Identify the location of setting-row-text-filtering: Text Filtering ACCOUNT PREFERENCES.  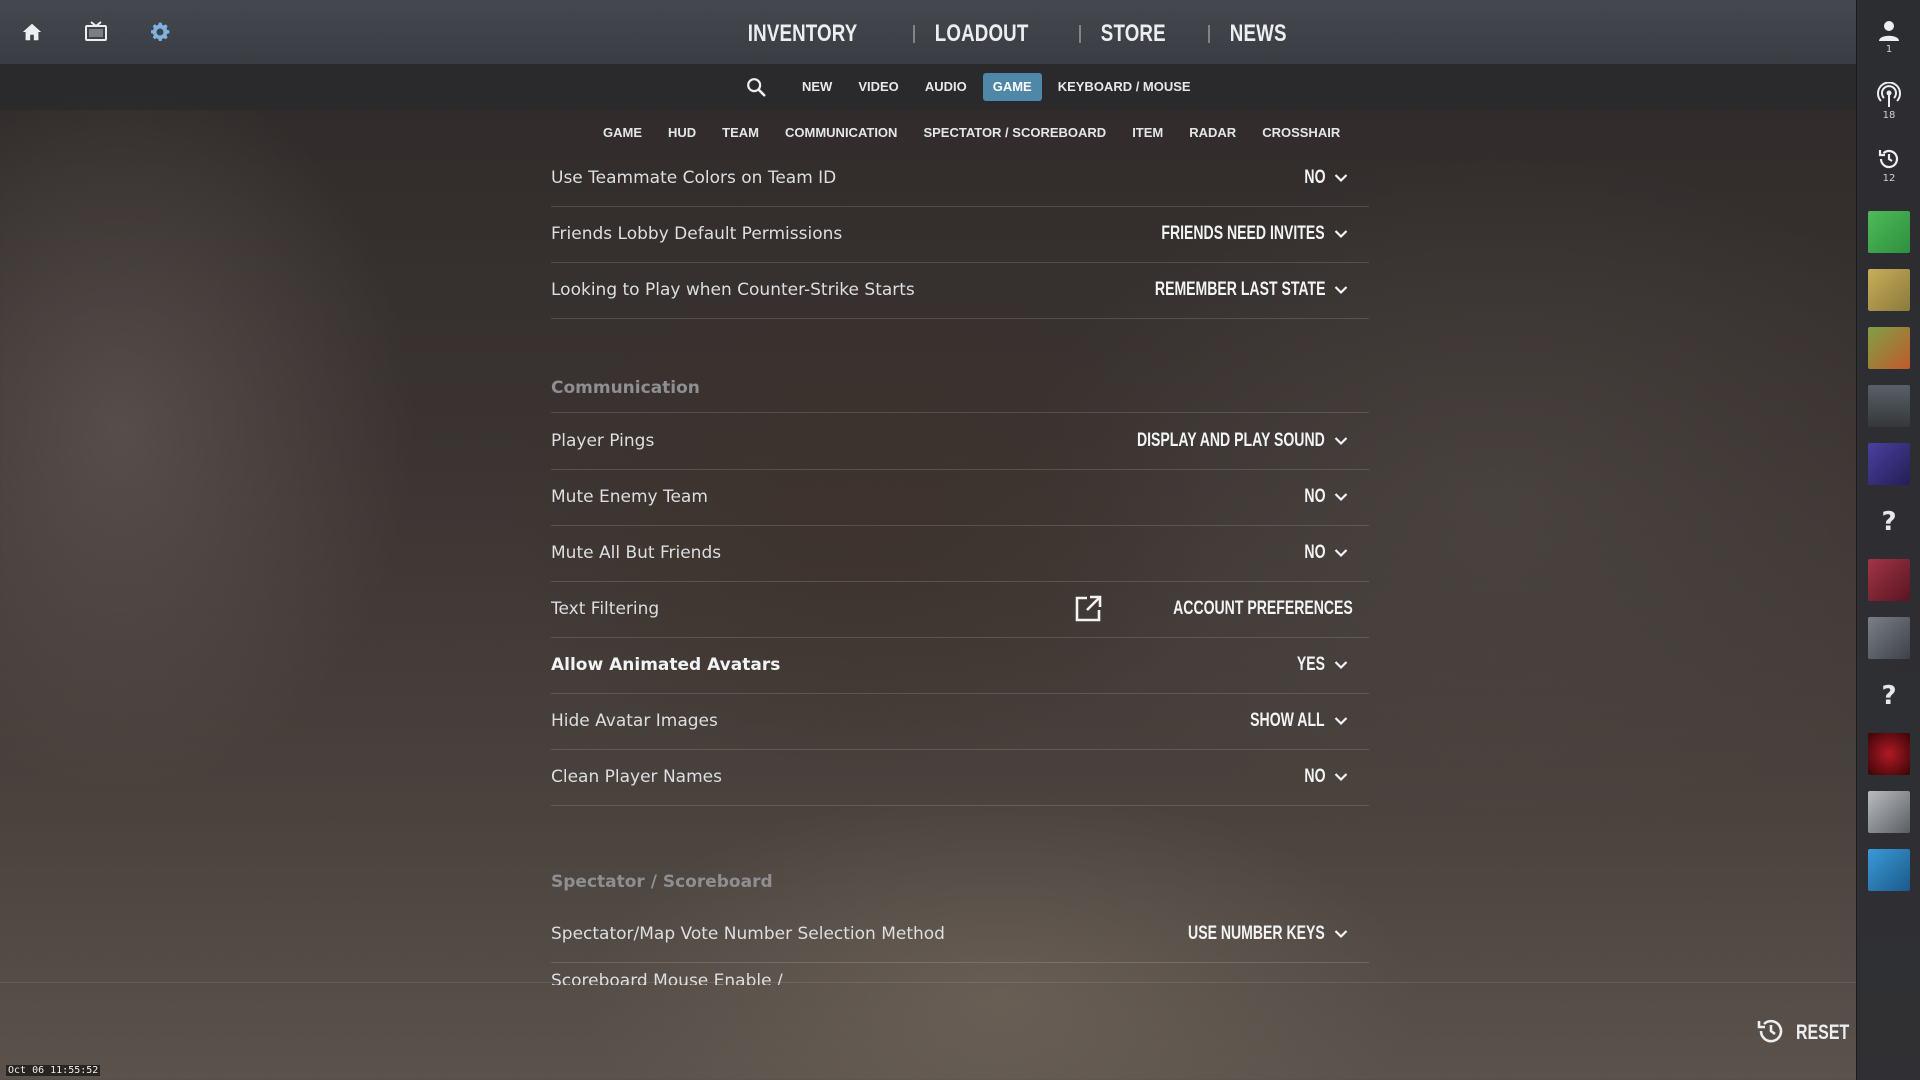
(960, 609).